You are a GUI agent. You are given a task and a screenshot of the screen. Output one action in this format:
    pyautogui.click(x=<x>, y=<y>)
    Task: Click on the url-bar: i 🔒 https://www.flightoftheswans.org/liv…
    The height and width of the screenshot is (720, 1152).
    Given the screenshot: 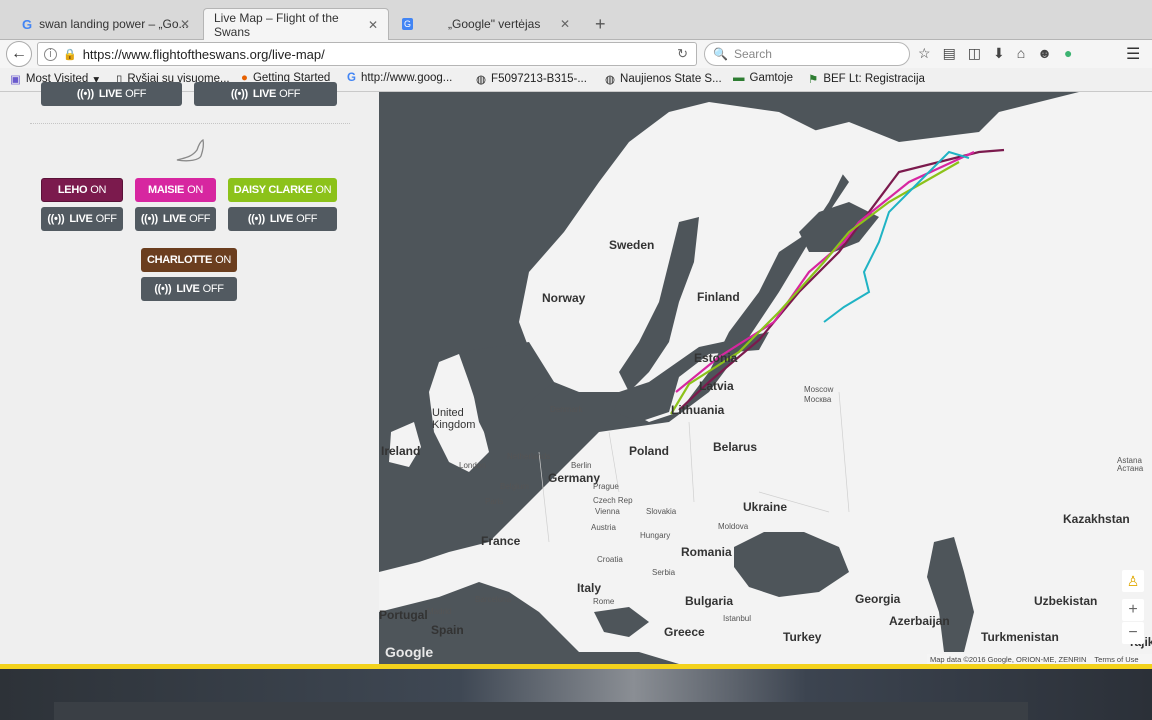 What is the action you would take?
    pyautogui.click(x=367, y=54)
    